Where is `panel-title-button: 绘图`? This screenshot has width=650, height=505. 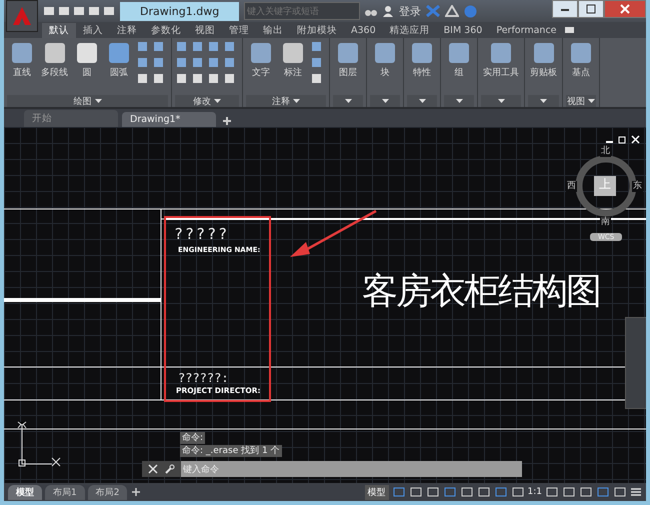
panel-title-button: 绘图 is located at coordinates (87, 101).